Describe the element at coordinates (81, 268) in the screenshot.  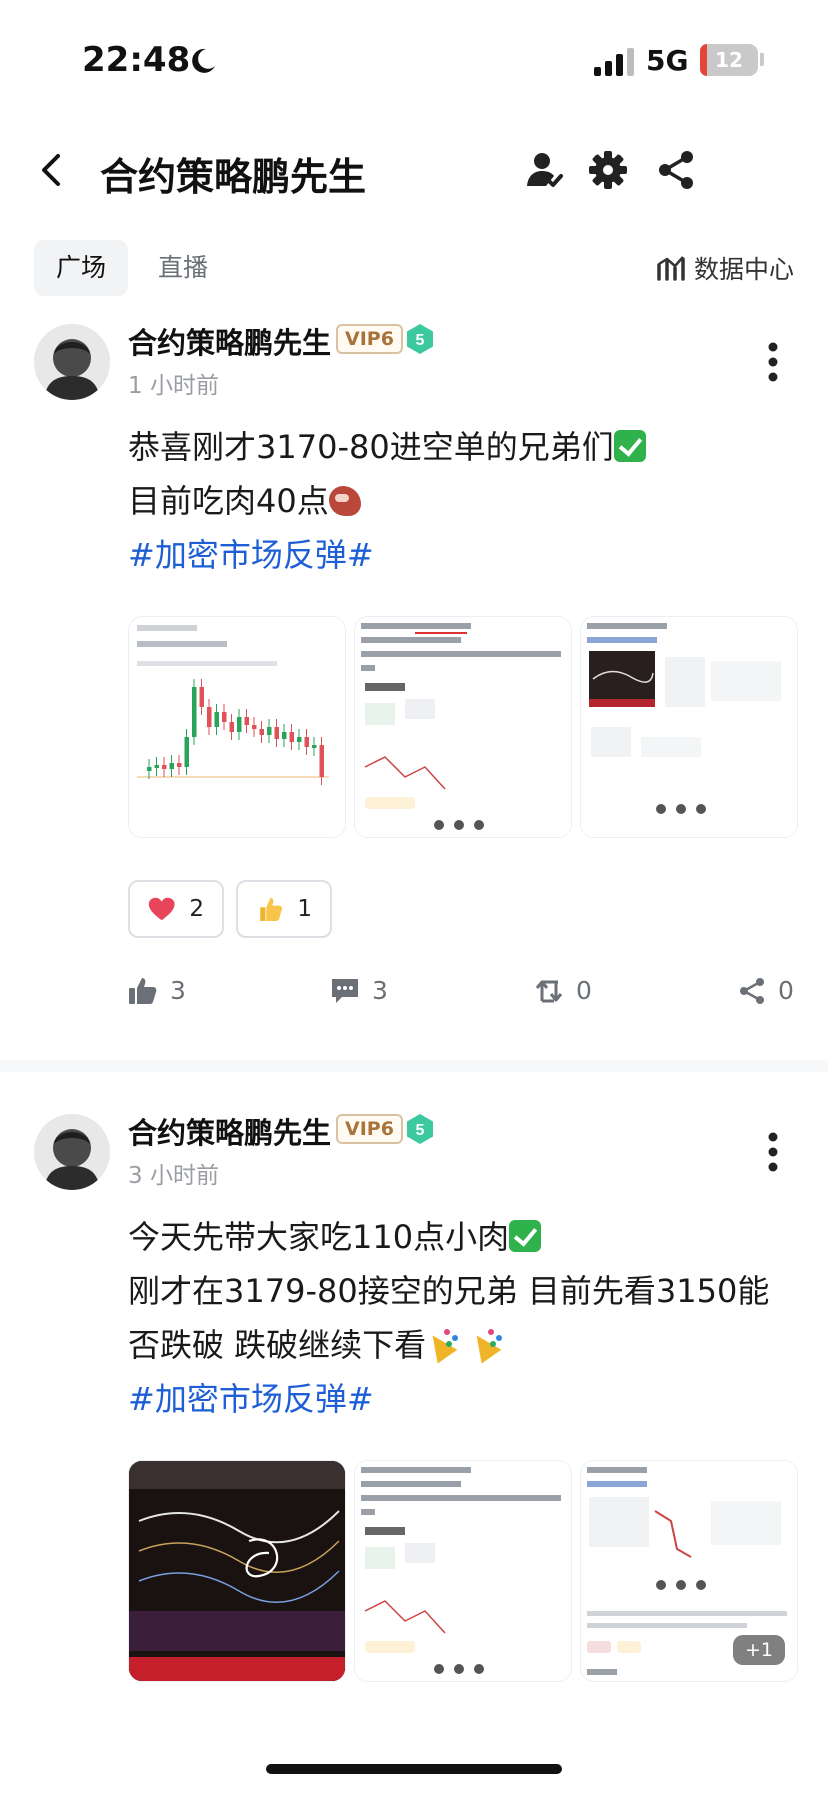
I see `tab-plaza: 广场` at that location.